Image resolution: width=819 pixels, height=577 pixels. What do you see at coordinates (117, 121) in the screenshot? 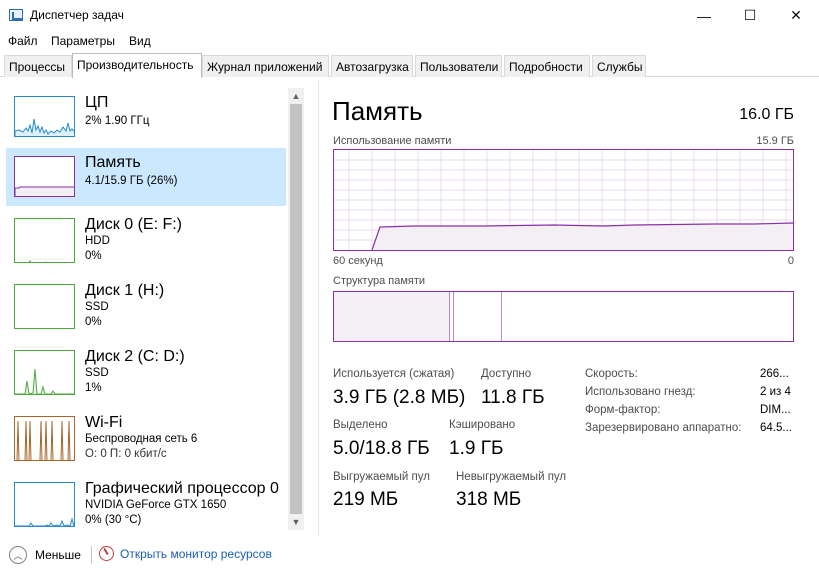
I see `sidebar-item-detail: 2% 1.90 ГГц` at bounding box center [117, 121].